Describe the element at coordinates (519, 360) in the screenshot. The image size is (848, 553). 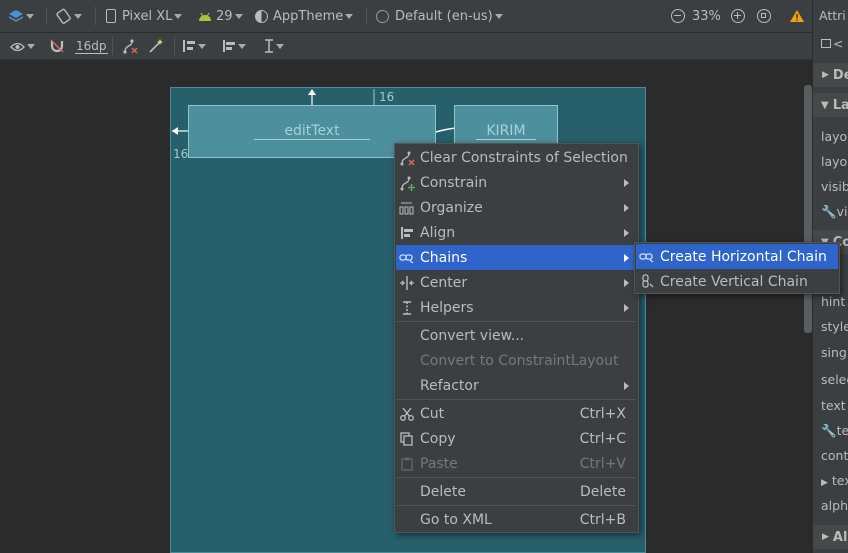
I see `menu-item-convert-to-constraintlayout: Convert to ConstraintLayout` at that location.